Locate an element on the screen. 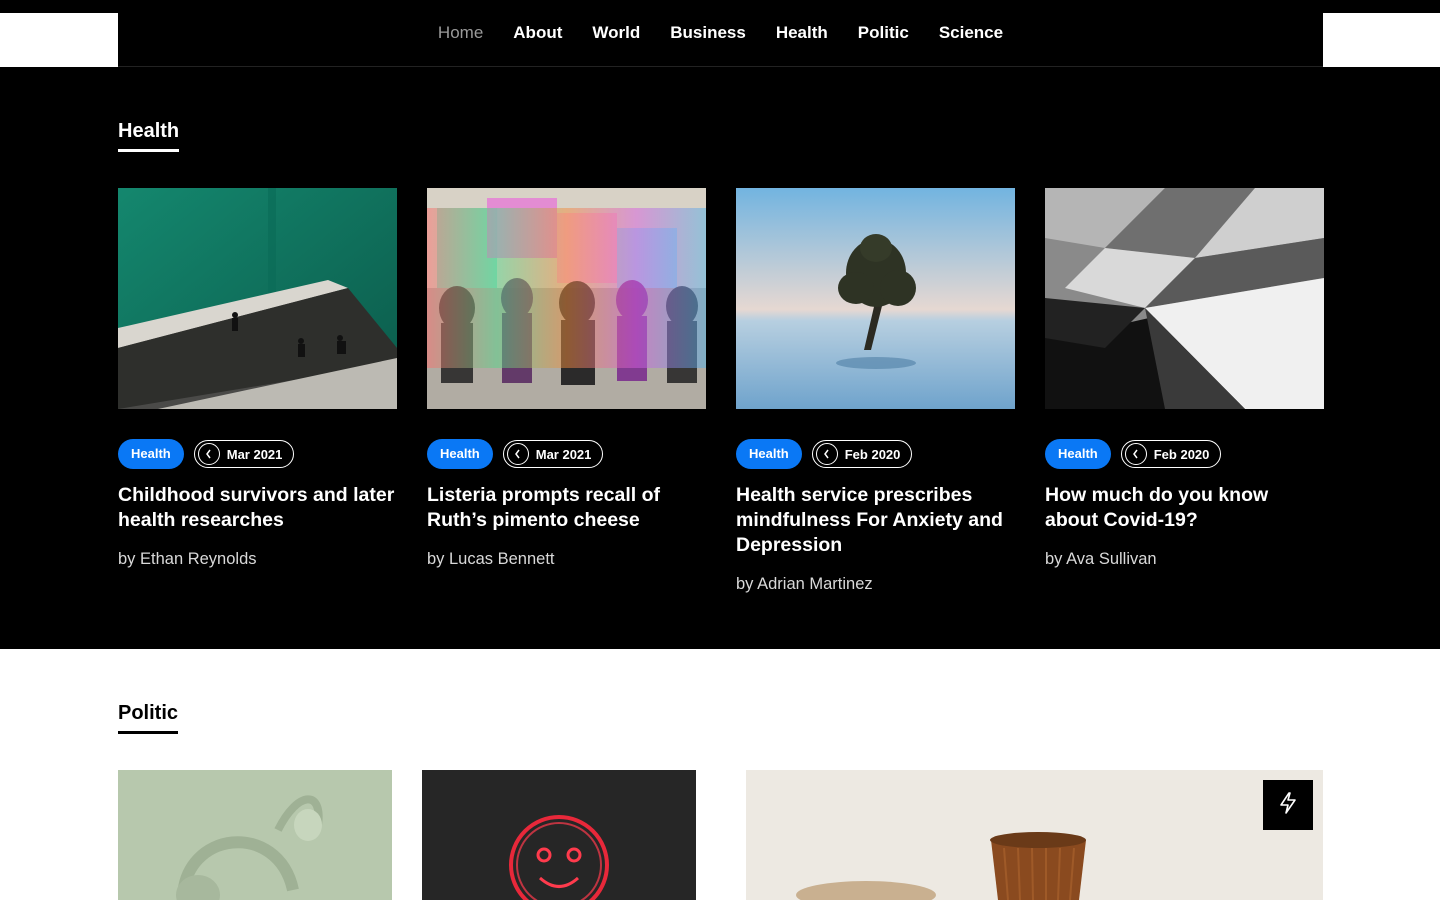 Image resolution: width=1440 pixels, height=900 pixels. section-title-politic: Politic is located at coordinates (148, 717).